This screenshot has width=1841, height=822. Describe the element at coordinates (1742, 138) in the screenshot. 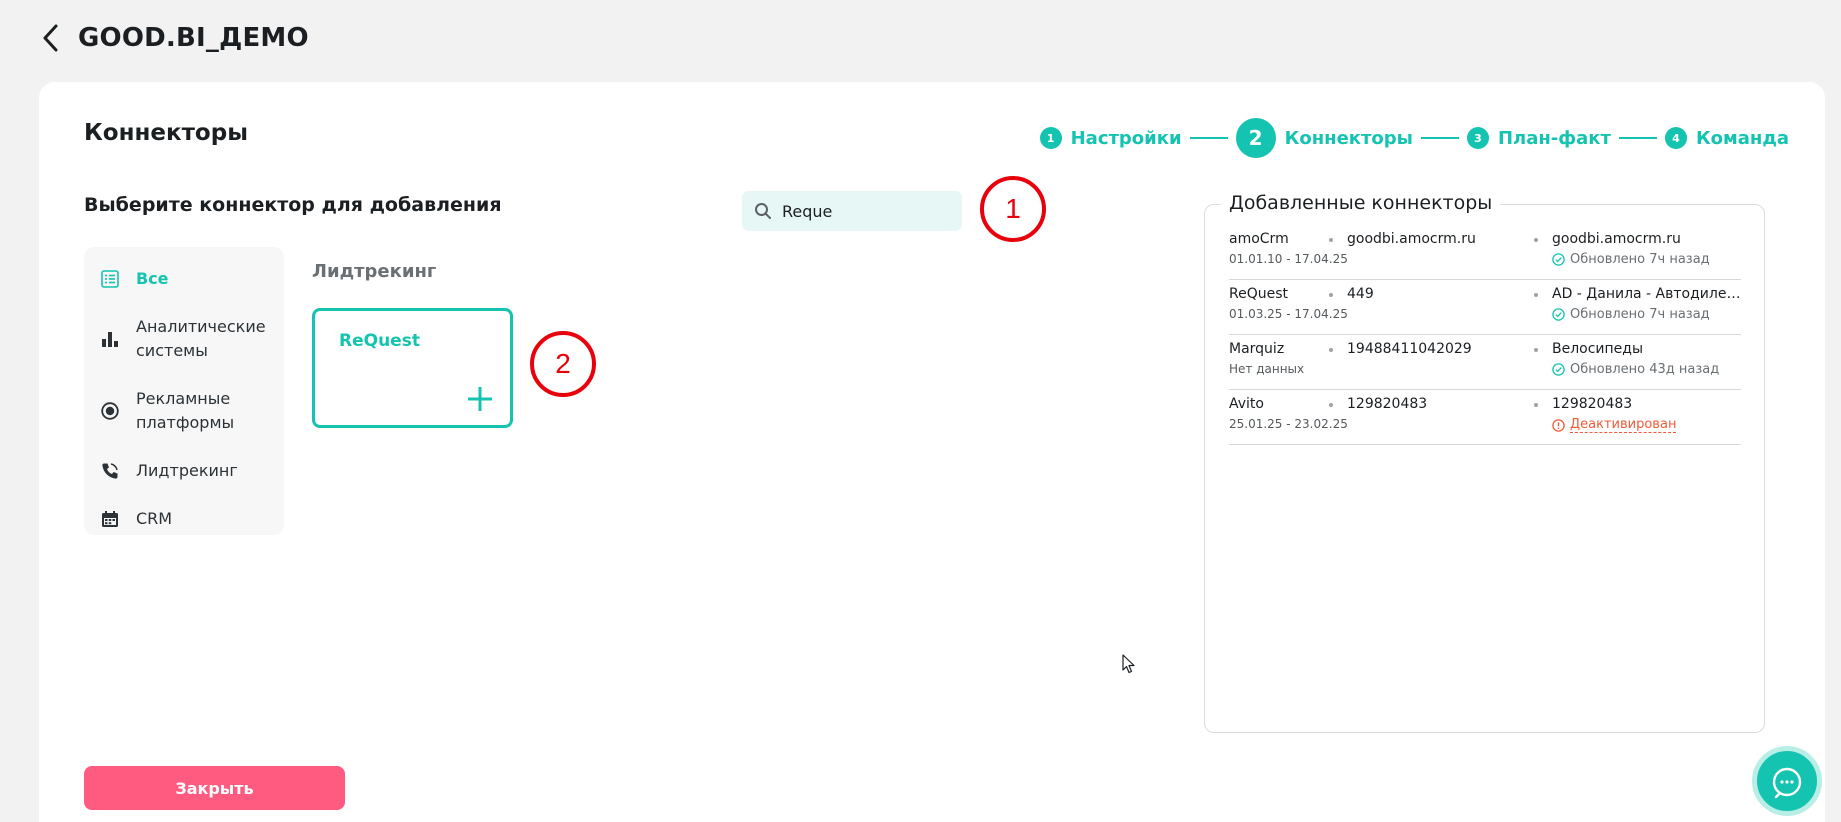

I see `step-label: Команда` at that location.